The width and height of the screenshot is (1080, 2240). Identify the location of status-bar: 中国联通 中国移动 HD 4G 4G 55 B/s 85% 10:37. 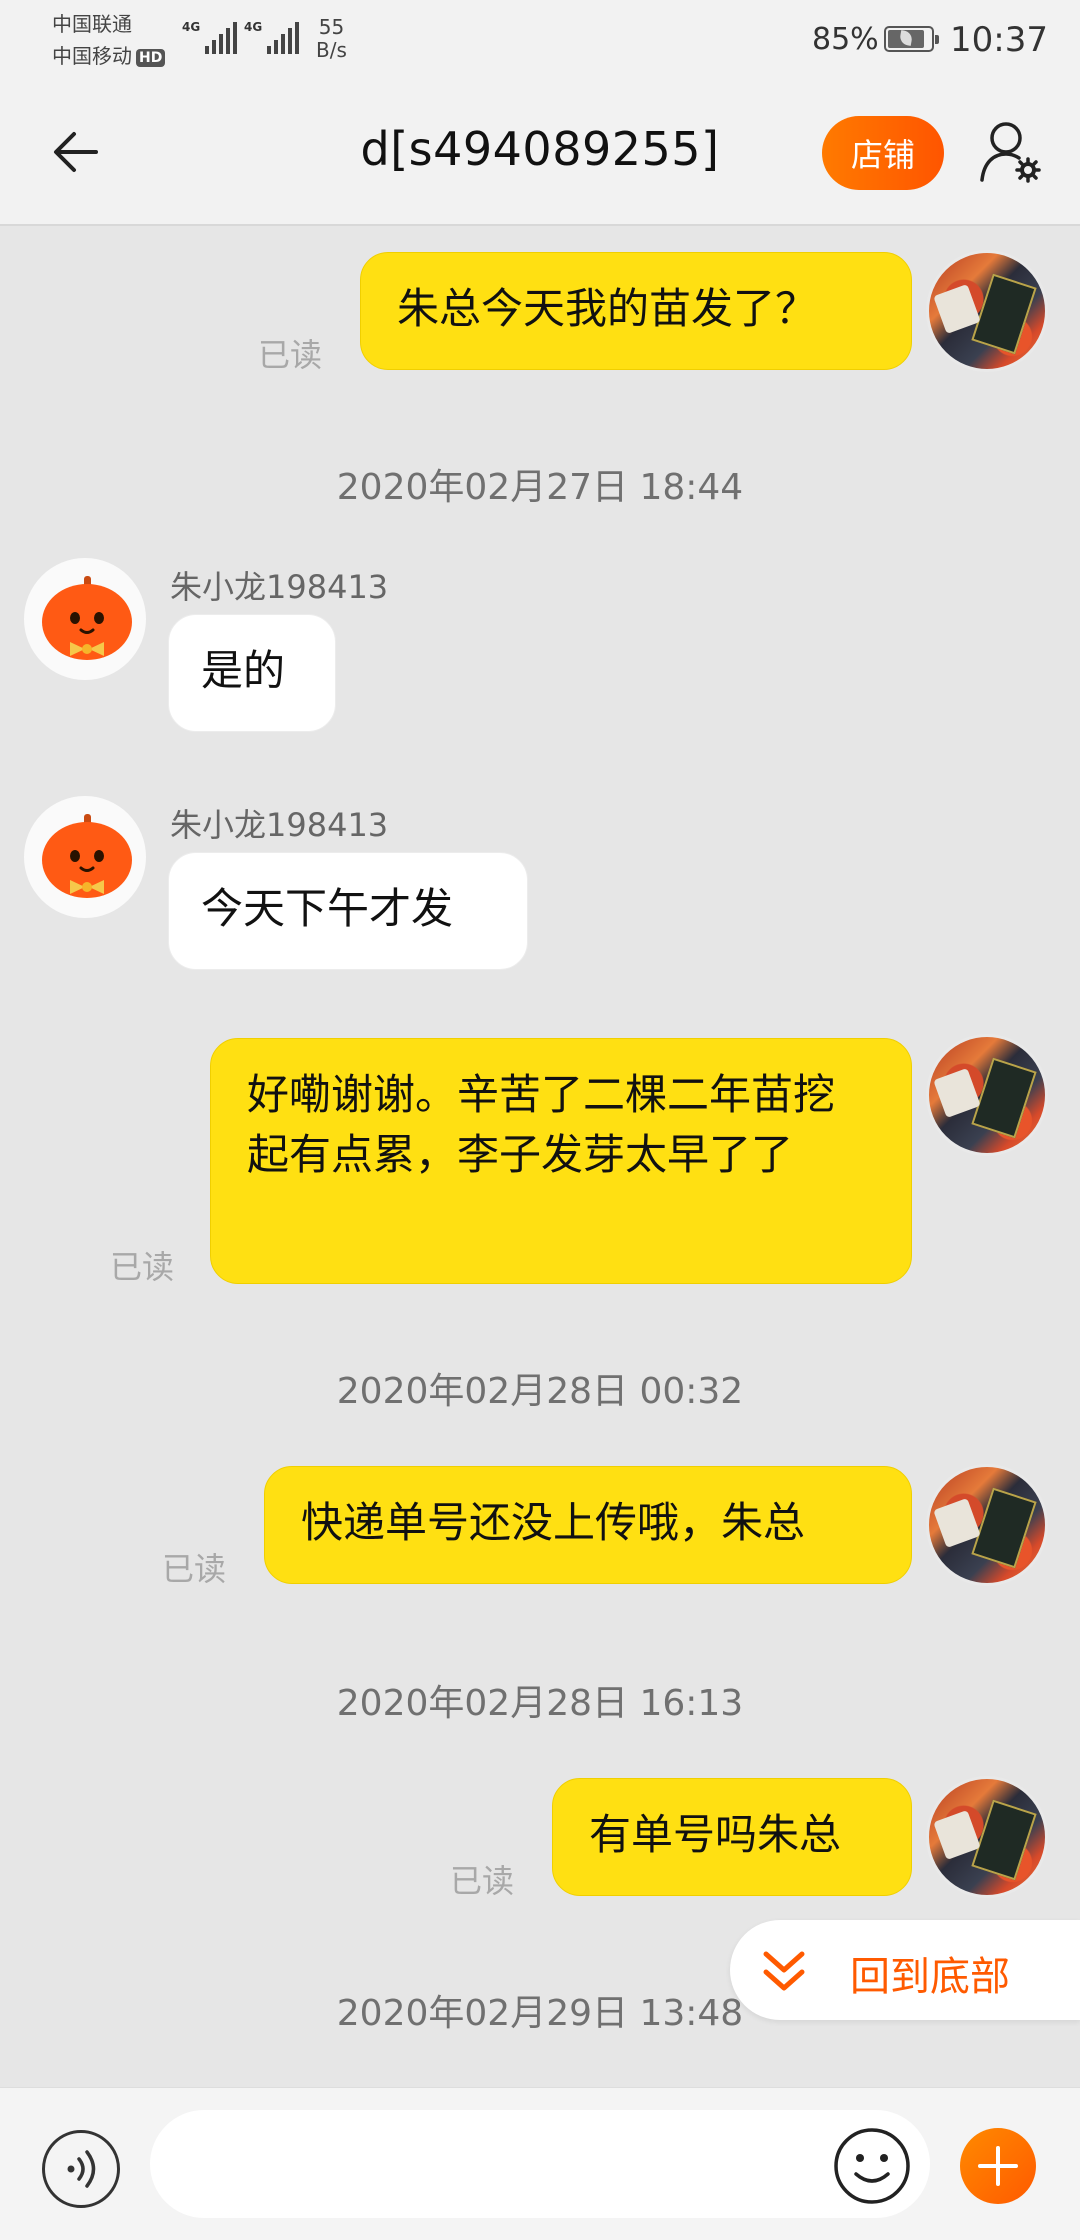
(540, 40).